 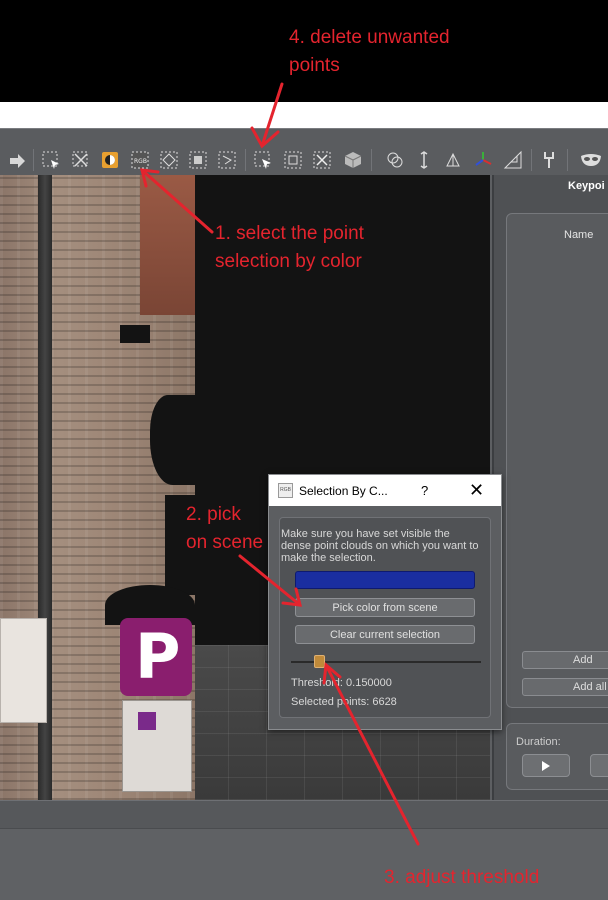 I want to click on main-toolbar: RGB, so click(x=304, y=151).